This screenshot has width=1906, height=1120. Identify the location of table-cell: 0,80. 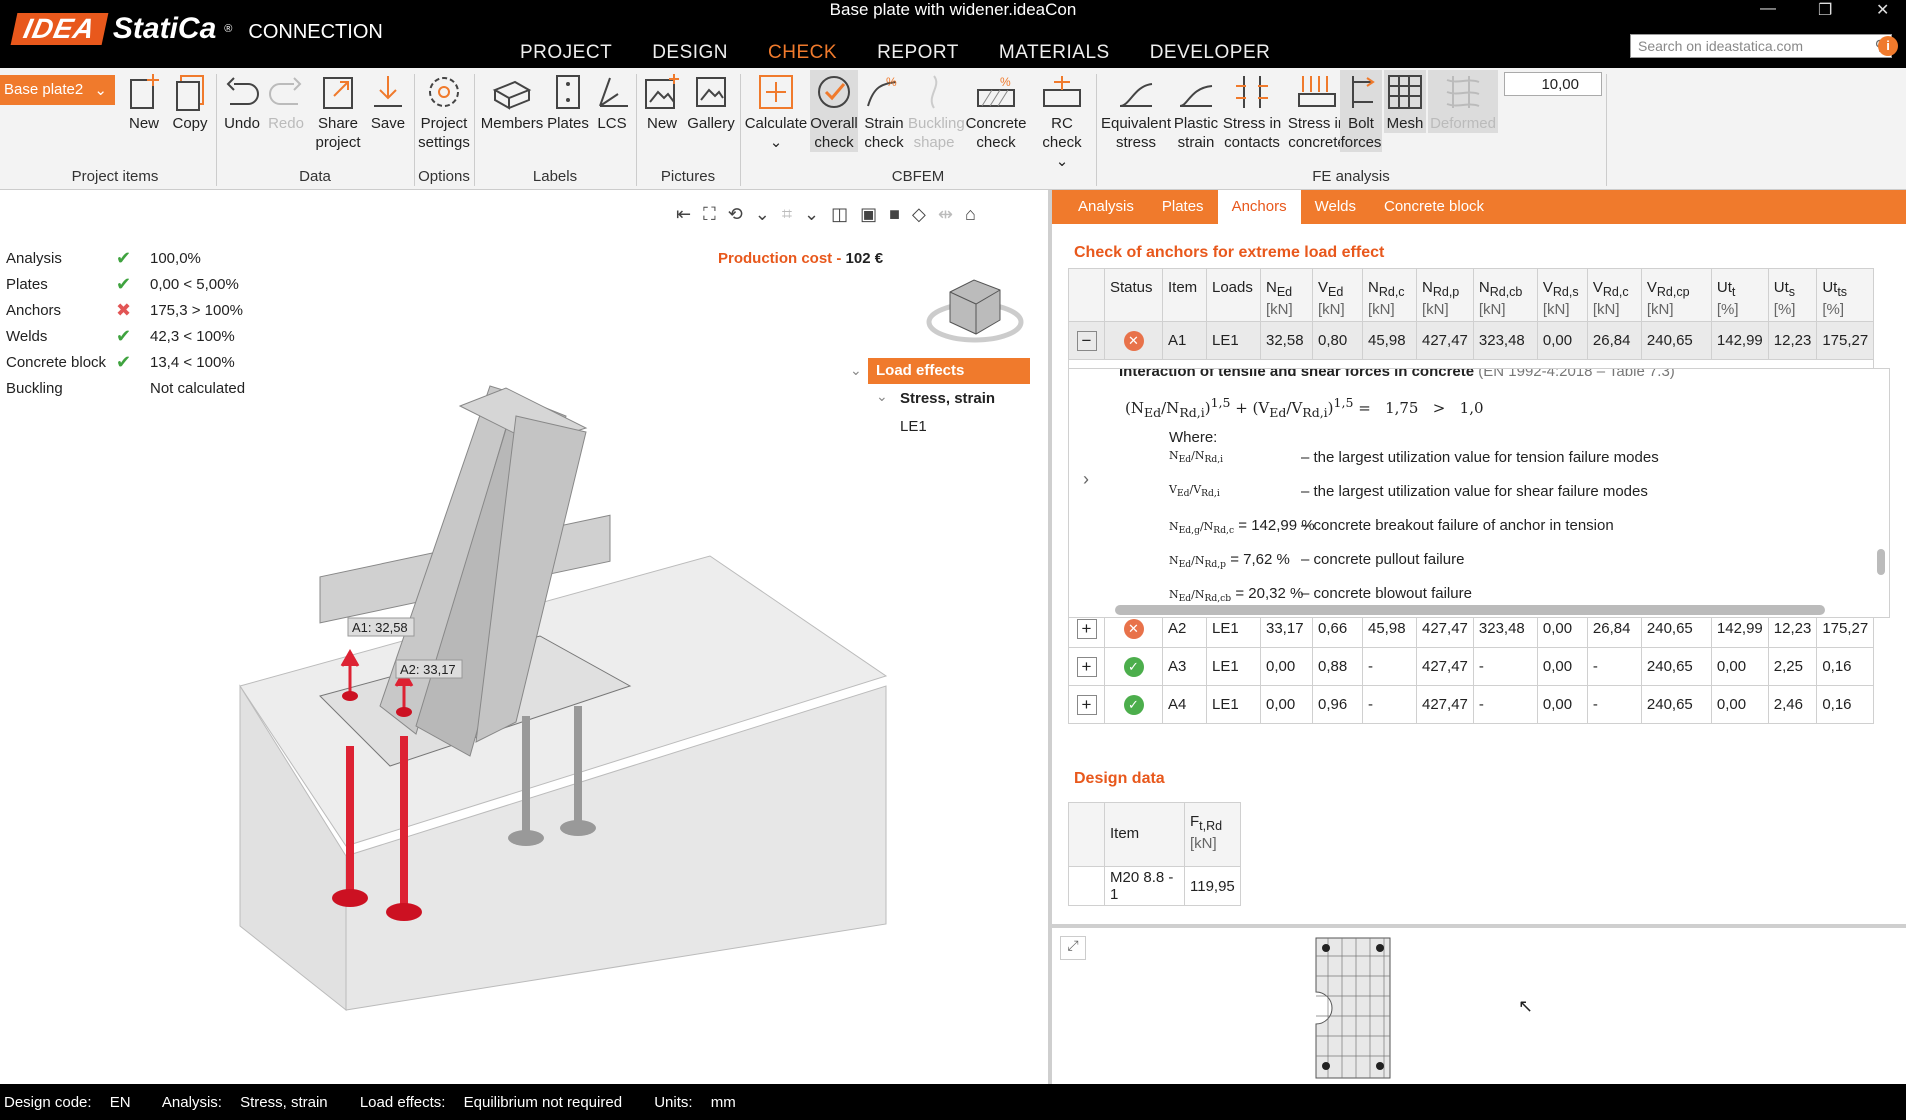
(1337, 340).